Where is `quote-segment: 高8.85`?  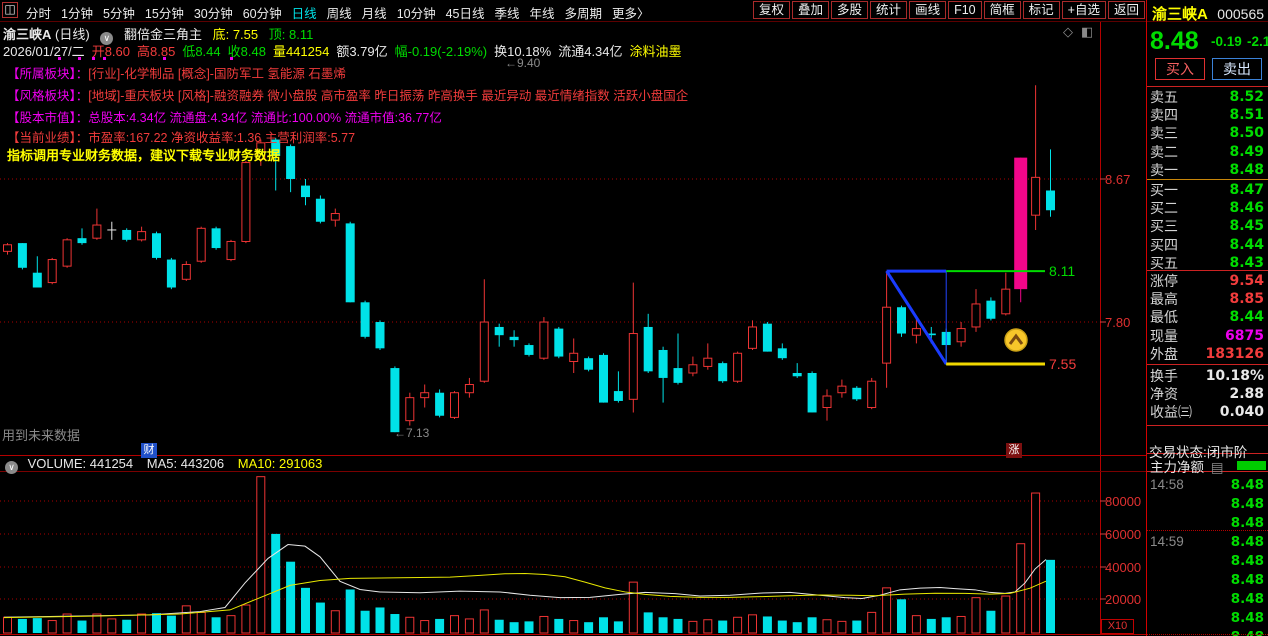
quote-segment: 高8.85 is located at coordinates (156, 51).